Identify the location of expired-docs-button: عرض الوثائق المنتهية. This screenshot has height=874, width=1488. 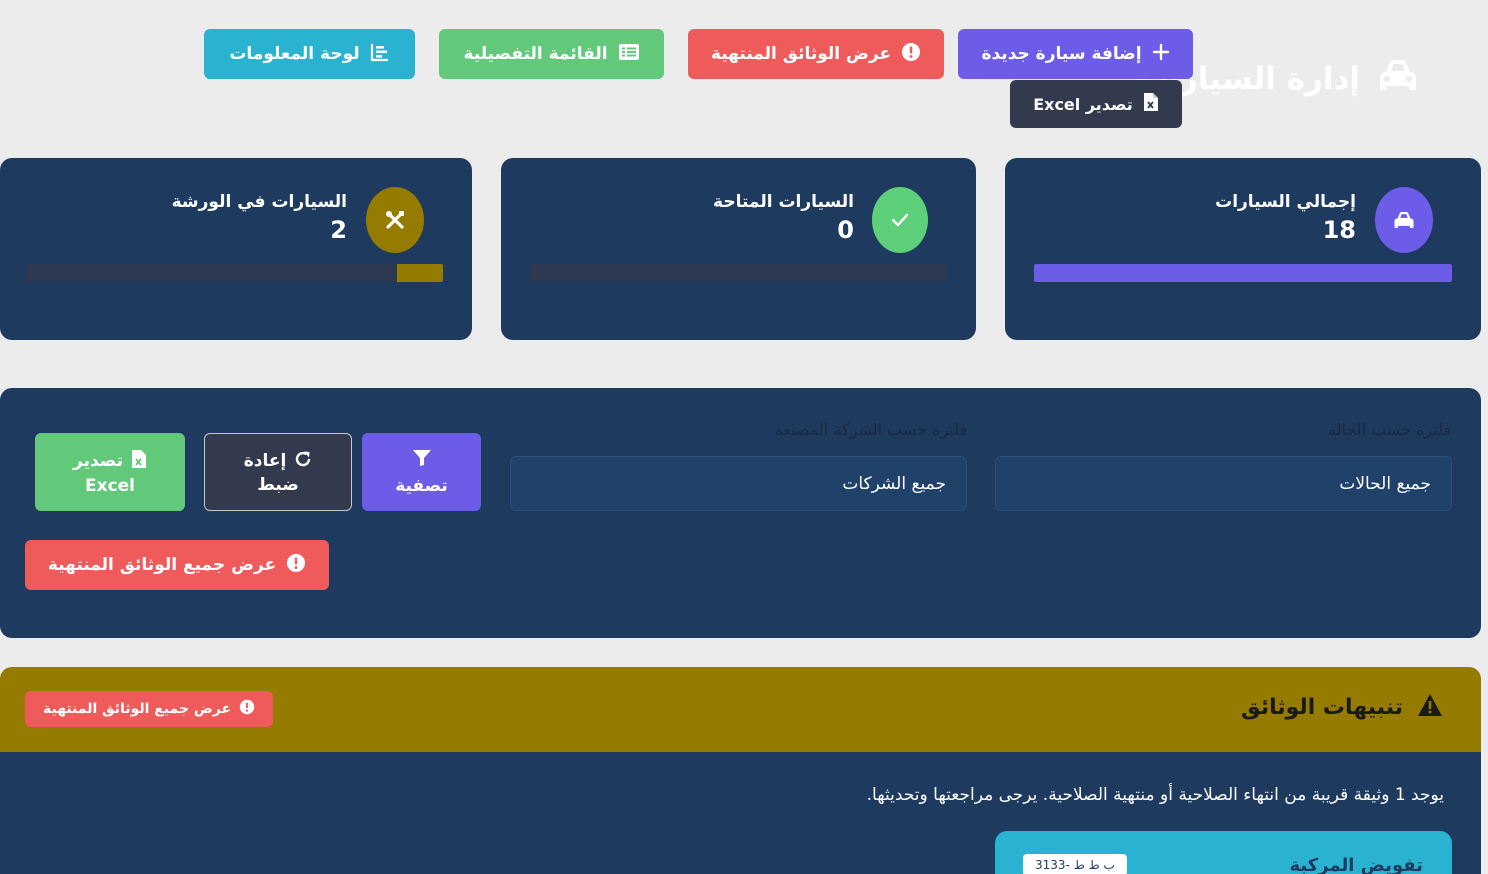
(816, 54).